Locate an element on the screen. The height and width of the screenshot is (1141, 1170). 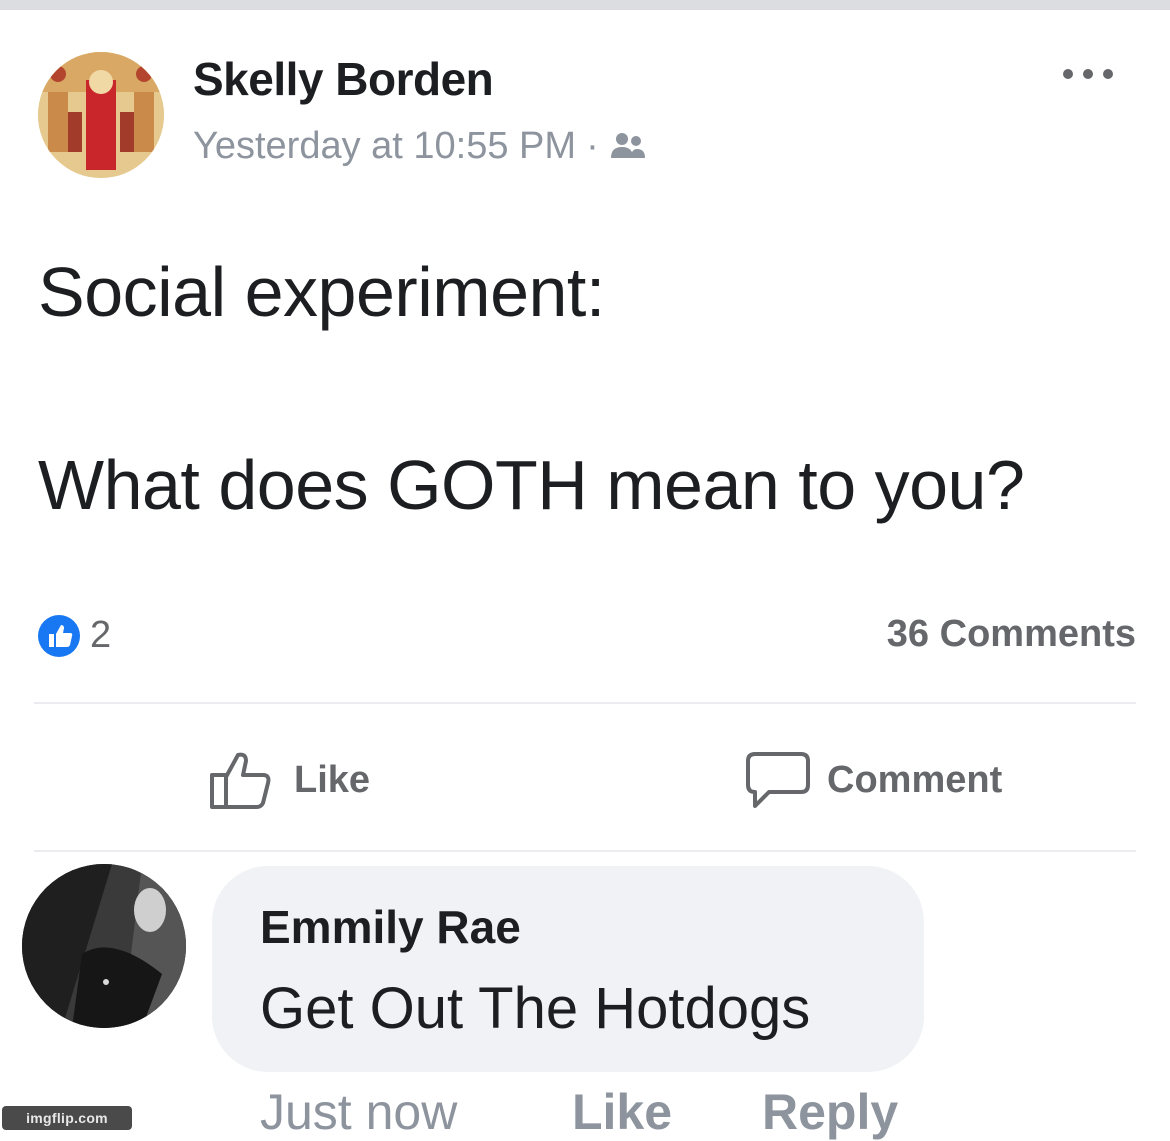
top-strip is located at coordinates (585, 5).